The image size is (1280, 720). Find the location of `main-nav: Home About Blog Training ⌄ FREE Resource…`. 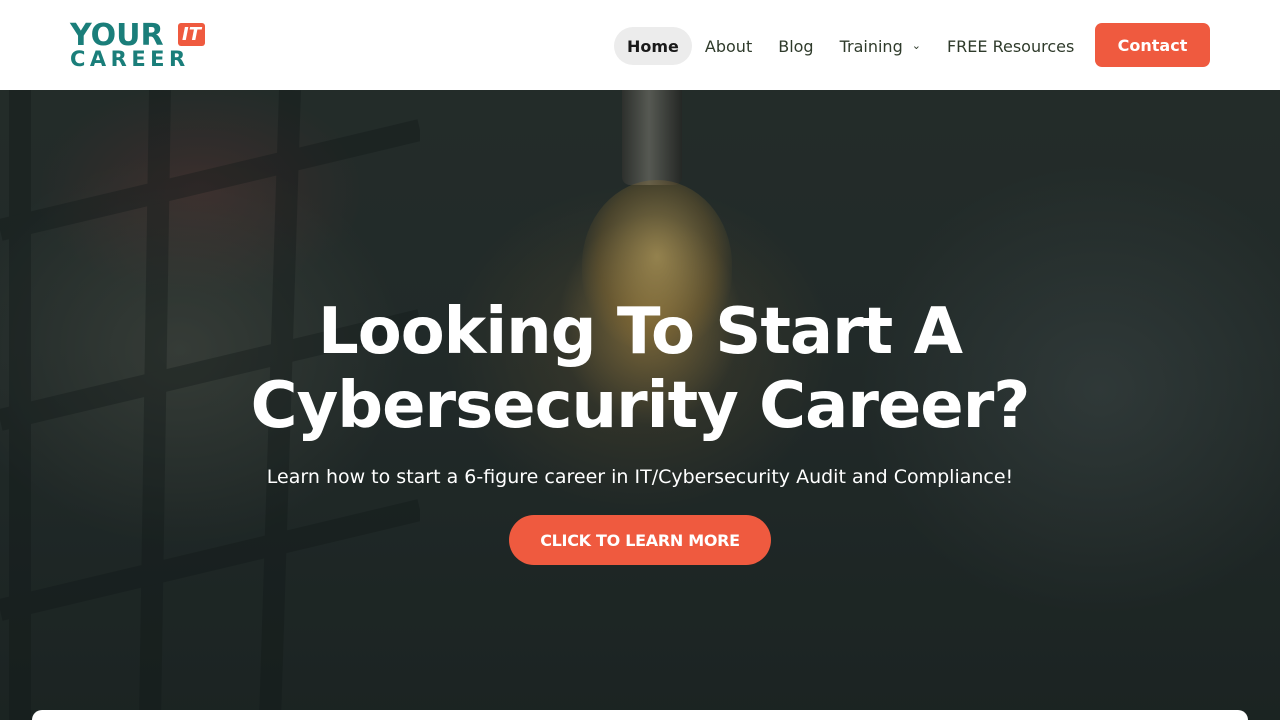

main-nav: Home About Blog Training ⌄ FREE Resource… is located at coordinates (850, 46).